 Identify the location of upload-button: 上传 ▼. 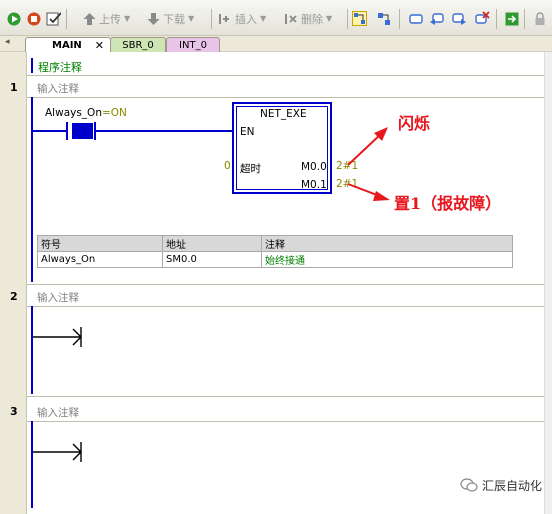
(106, 18).